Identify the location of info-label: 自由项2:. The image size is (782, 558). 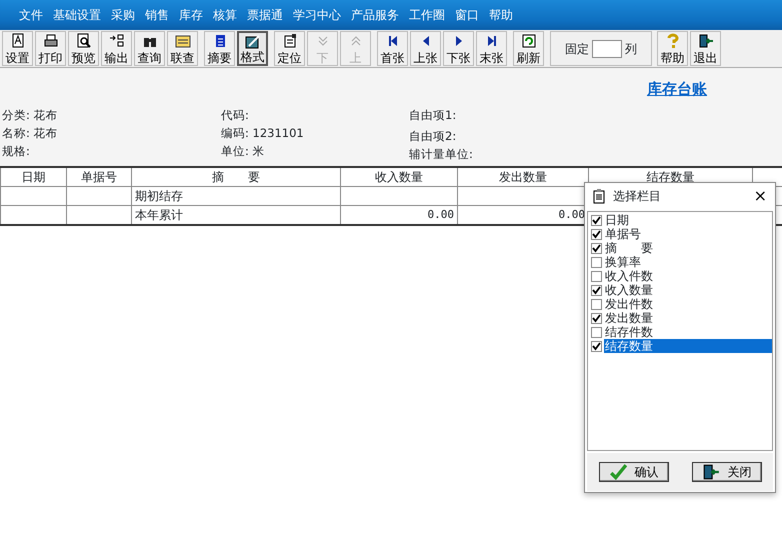
(432, 136).